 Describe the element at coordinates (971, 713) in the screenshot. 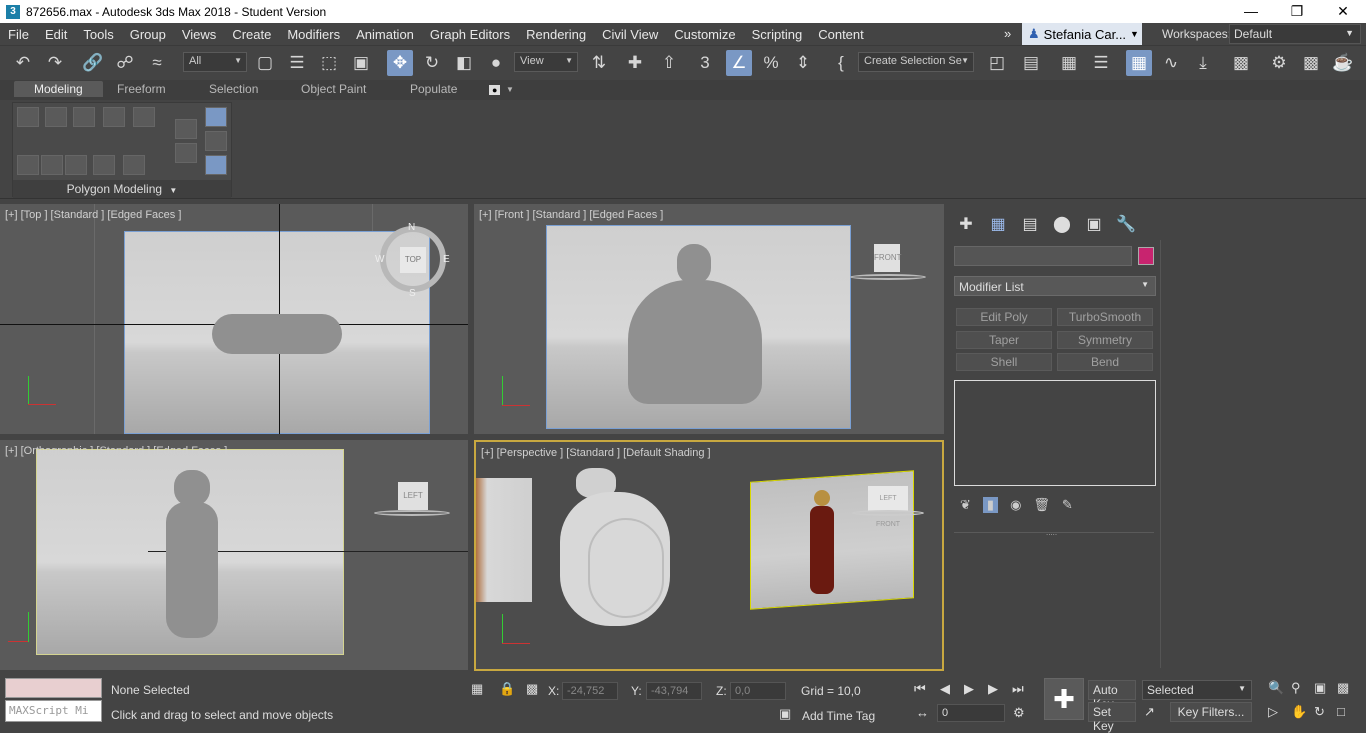

I see `current-frame-field: 0` at that location.